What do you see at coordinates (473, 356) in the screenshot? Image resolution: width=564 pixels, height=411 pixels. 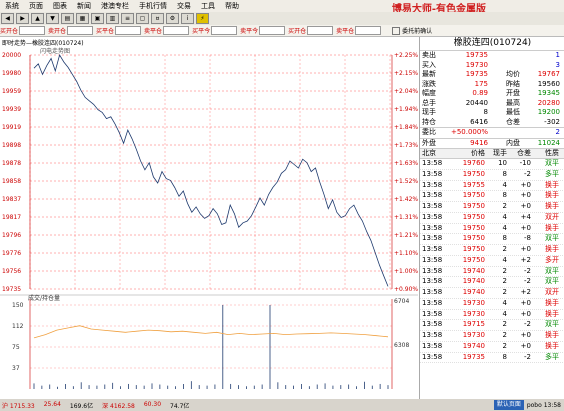 I see `tick-price: 19735` at bounding box center [473, 356].